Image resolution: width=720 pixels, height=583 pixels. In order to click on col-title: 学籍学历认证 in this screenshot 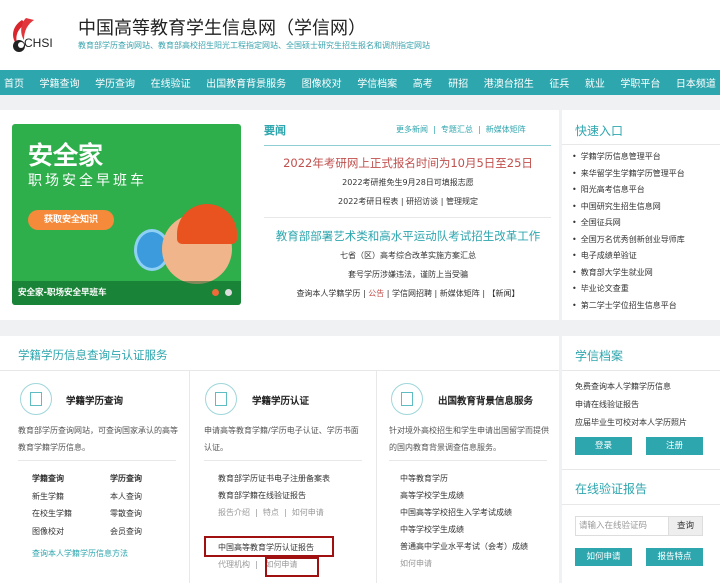, I will do `click(280, 400)`.